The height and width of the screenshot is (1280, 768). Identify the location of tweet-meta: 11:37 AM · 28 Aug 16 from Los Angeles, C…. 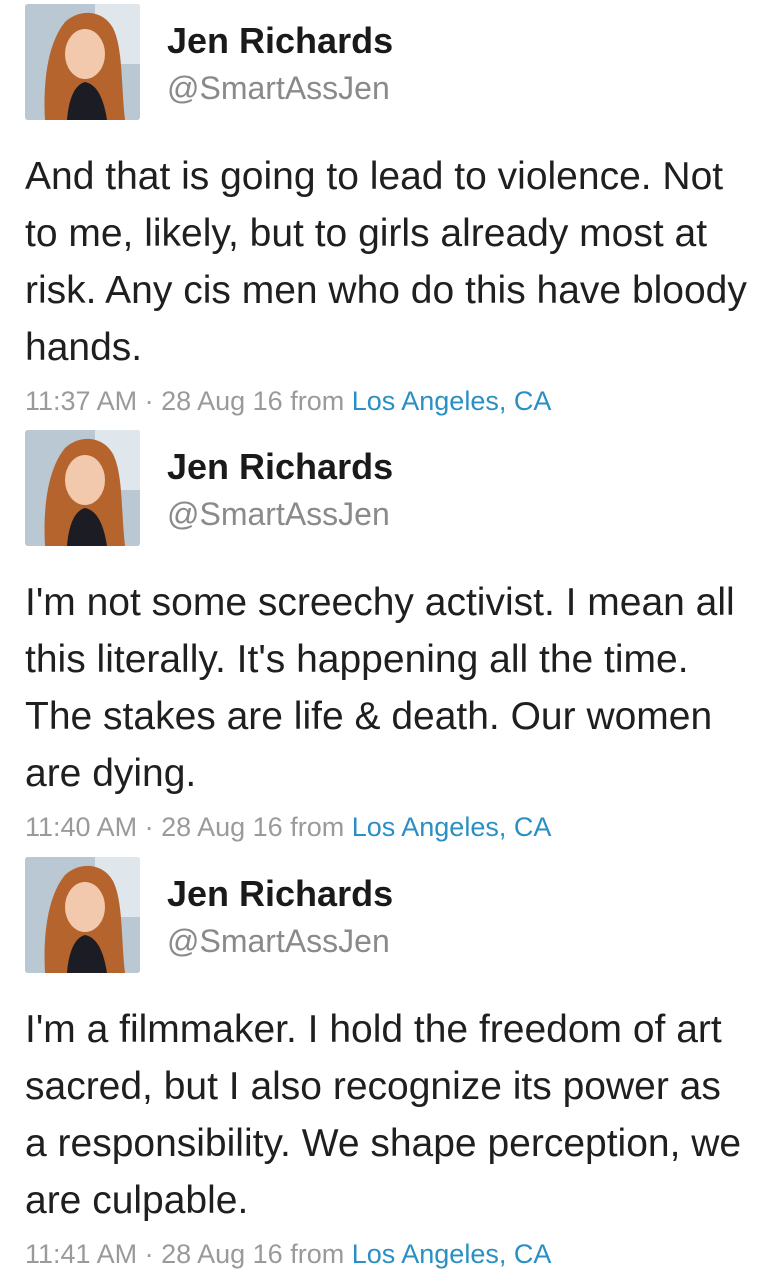
(288, 401).